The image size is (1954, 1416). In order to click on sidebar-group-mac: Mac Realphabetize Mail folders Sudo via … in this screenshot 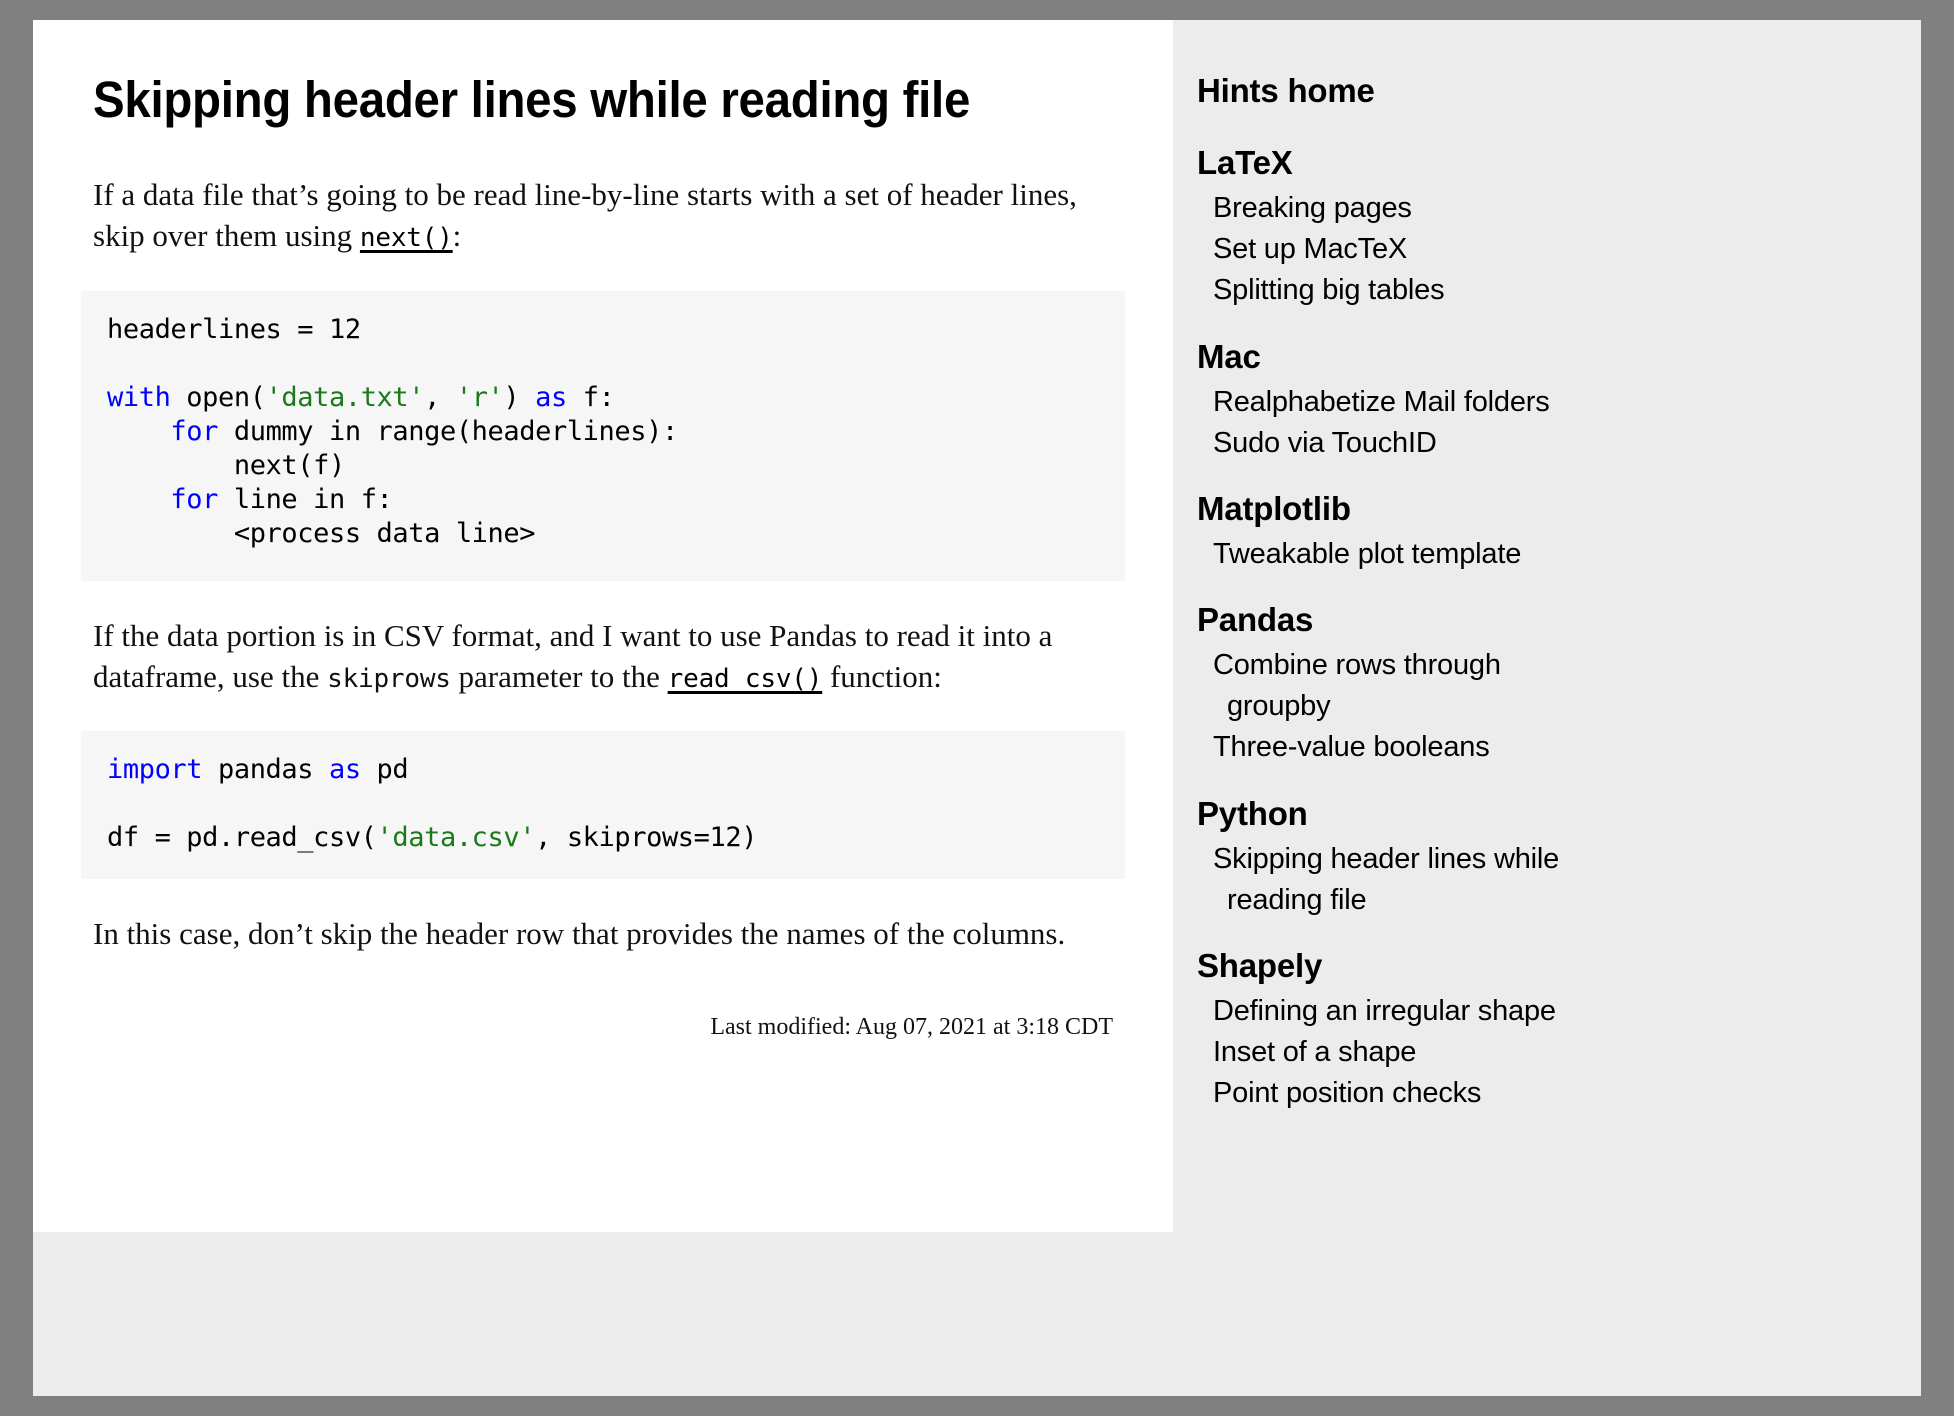, I will do `click(1542, 401)`.